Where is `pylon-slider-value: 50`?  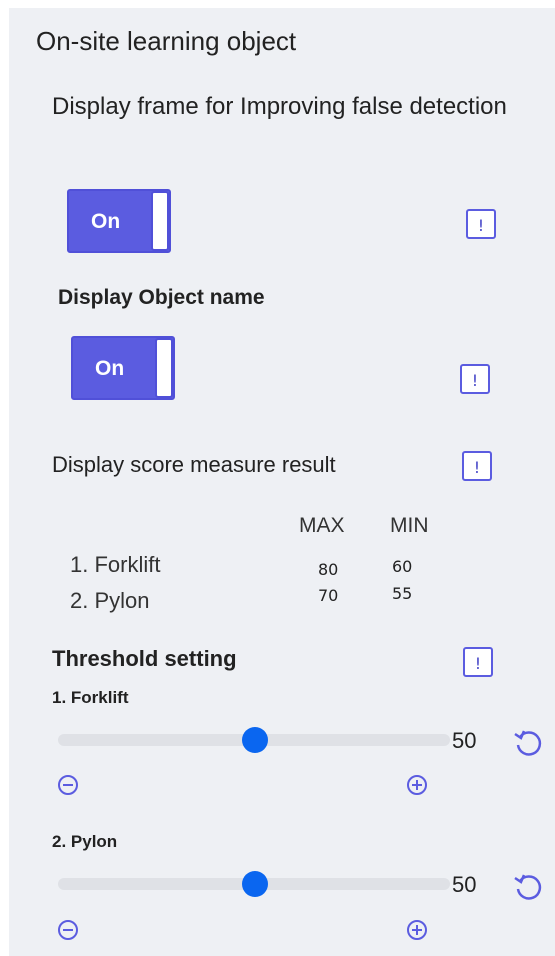 pylon-slider-value: 50 is located at coordinates (464, 884).